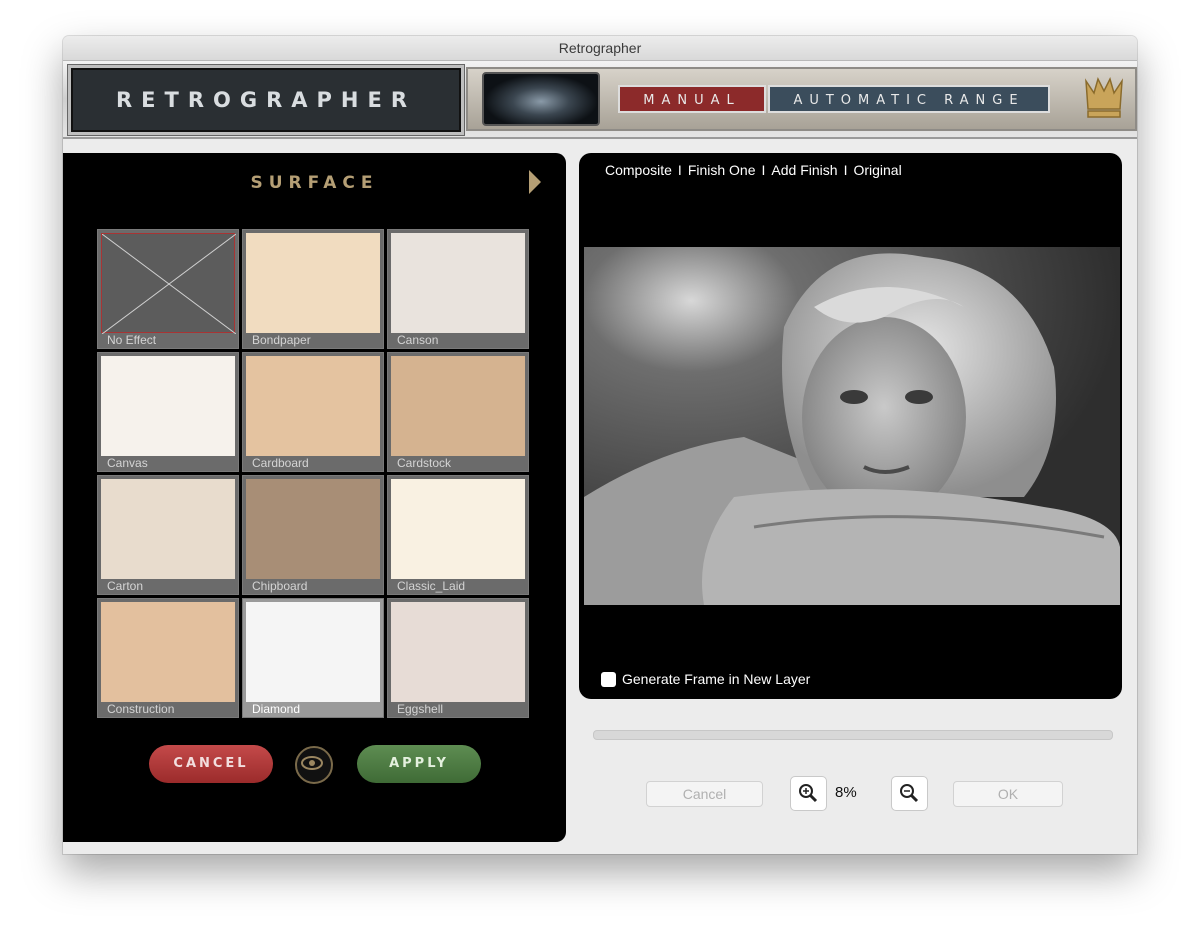 Image resolution: width=1200 pixels, height=945 pixels. I want to click on preview-eye-button, so click(314, 765).